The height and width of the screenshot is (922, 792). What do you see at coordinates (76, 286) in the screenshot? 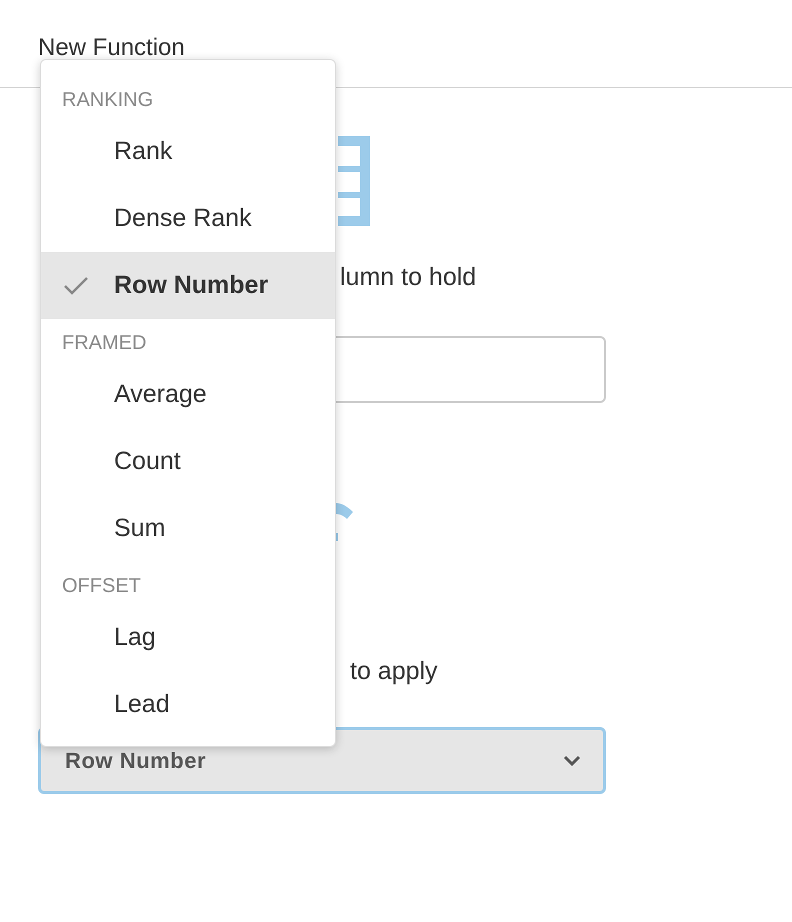
I see `checkmark-icon` at bounding box center [76, 286].